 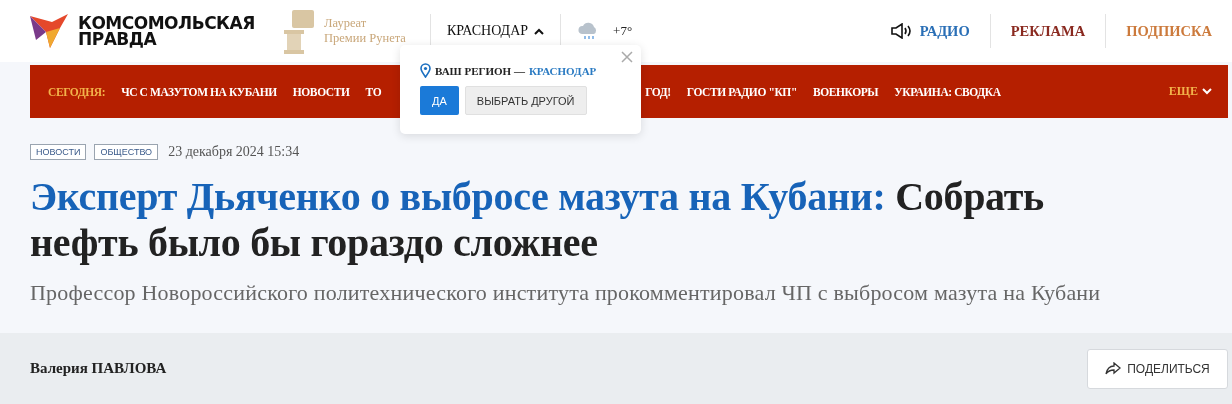 What do you see at coordinates (425, 70) in the screenshot?
I see `location-pin-icon` at bounding box center [425, 70].